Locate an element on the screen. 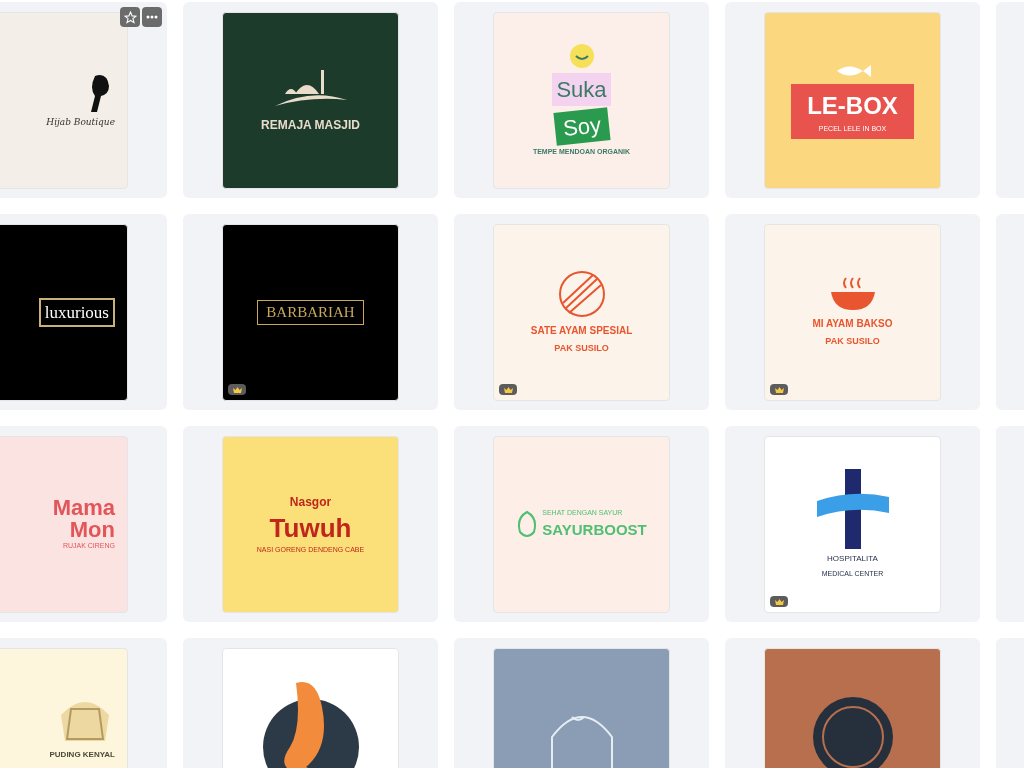  logo-text: BARBARIAH is located at coordinates (310, 312).